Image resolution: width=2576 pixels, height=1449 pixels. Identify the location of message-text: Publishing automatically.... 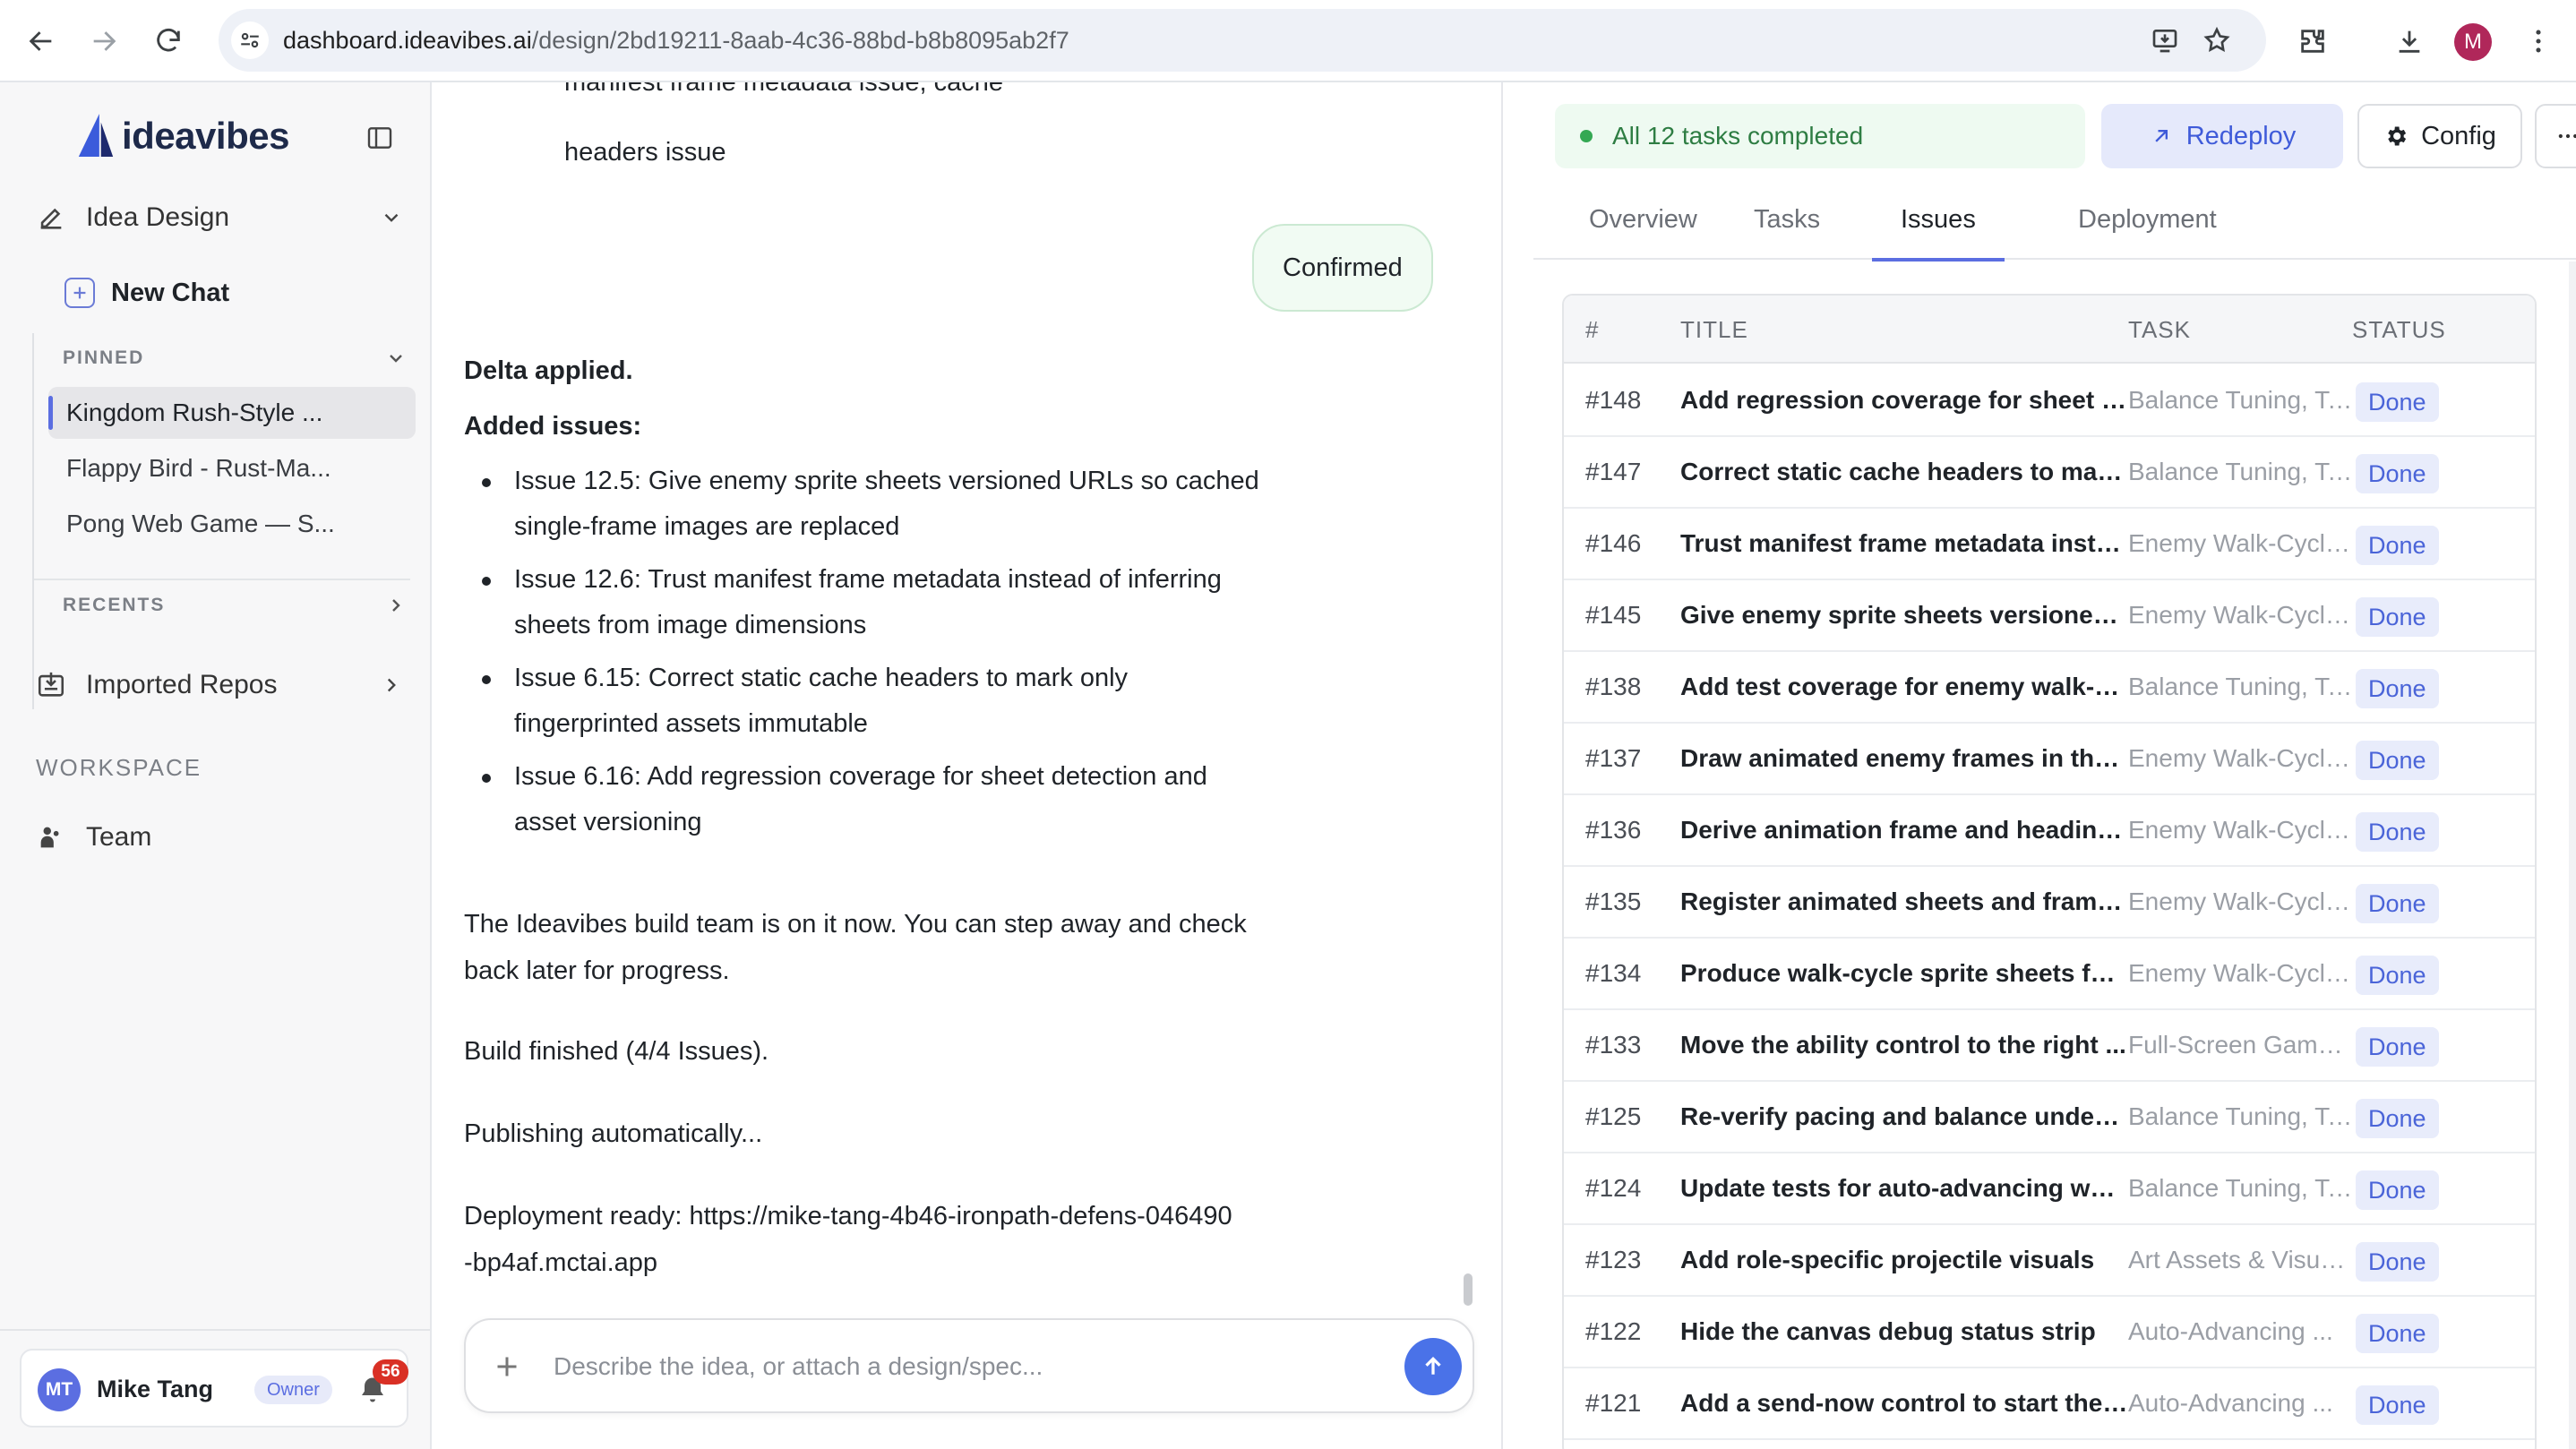
(613, 1134).